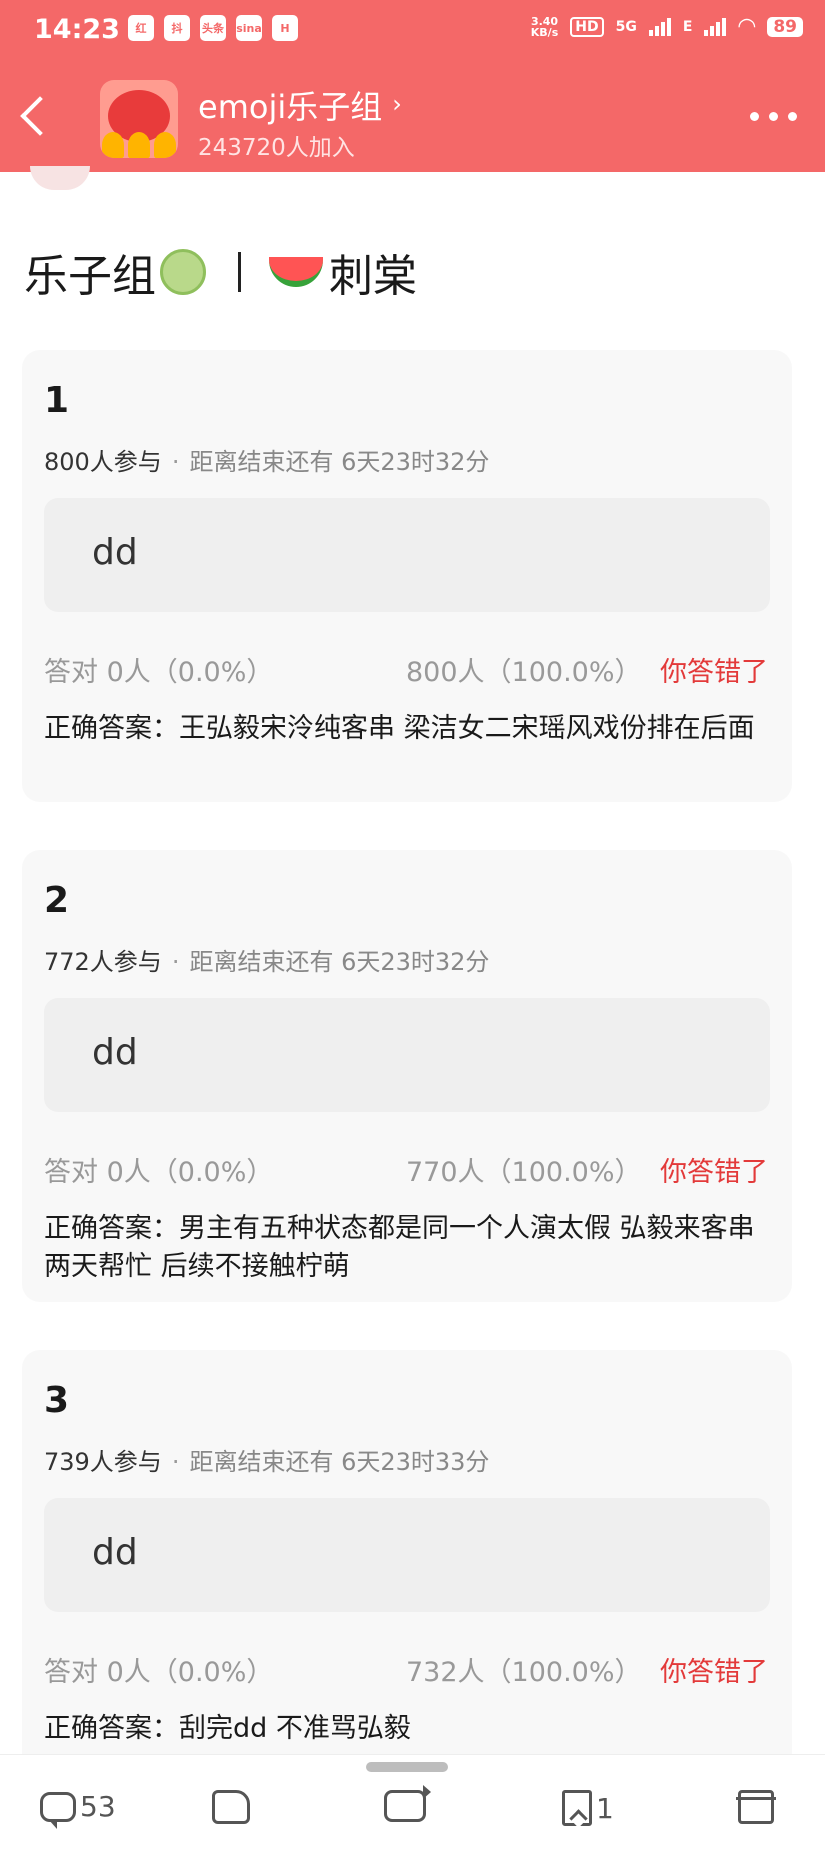  I want to click on post-title-right: 刺棠, so click(373, 276).